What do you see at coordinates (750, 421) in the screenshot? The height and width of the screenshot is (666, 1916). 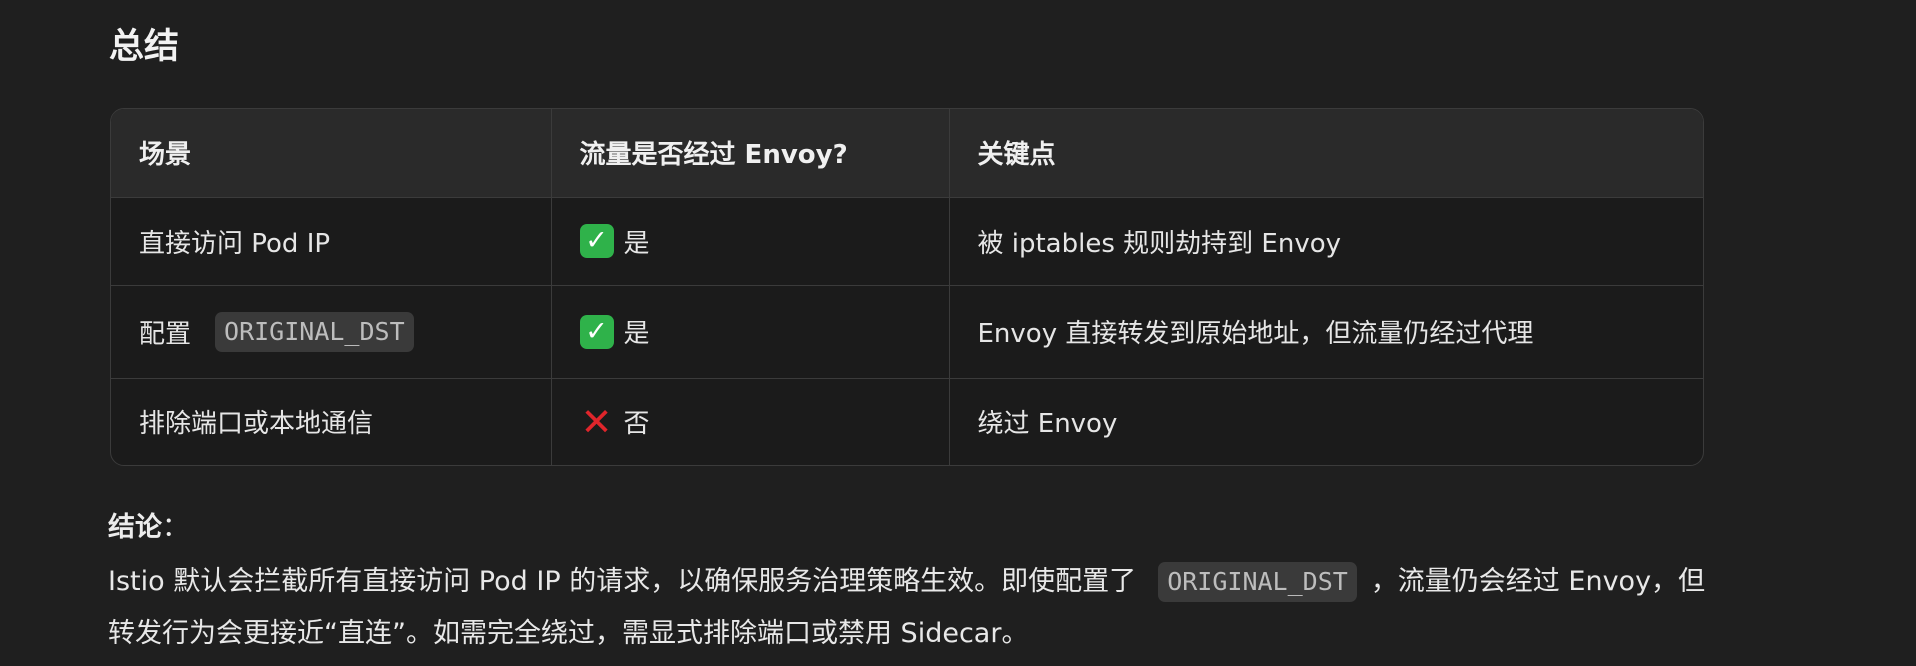 I see `through-cell: ✕ 否` at bounding box center [750, 421].